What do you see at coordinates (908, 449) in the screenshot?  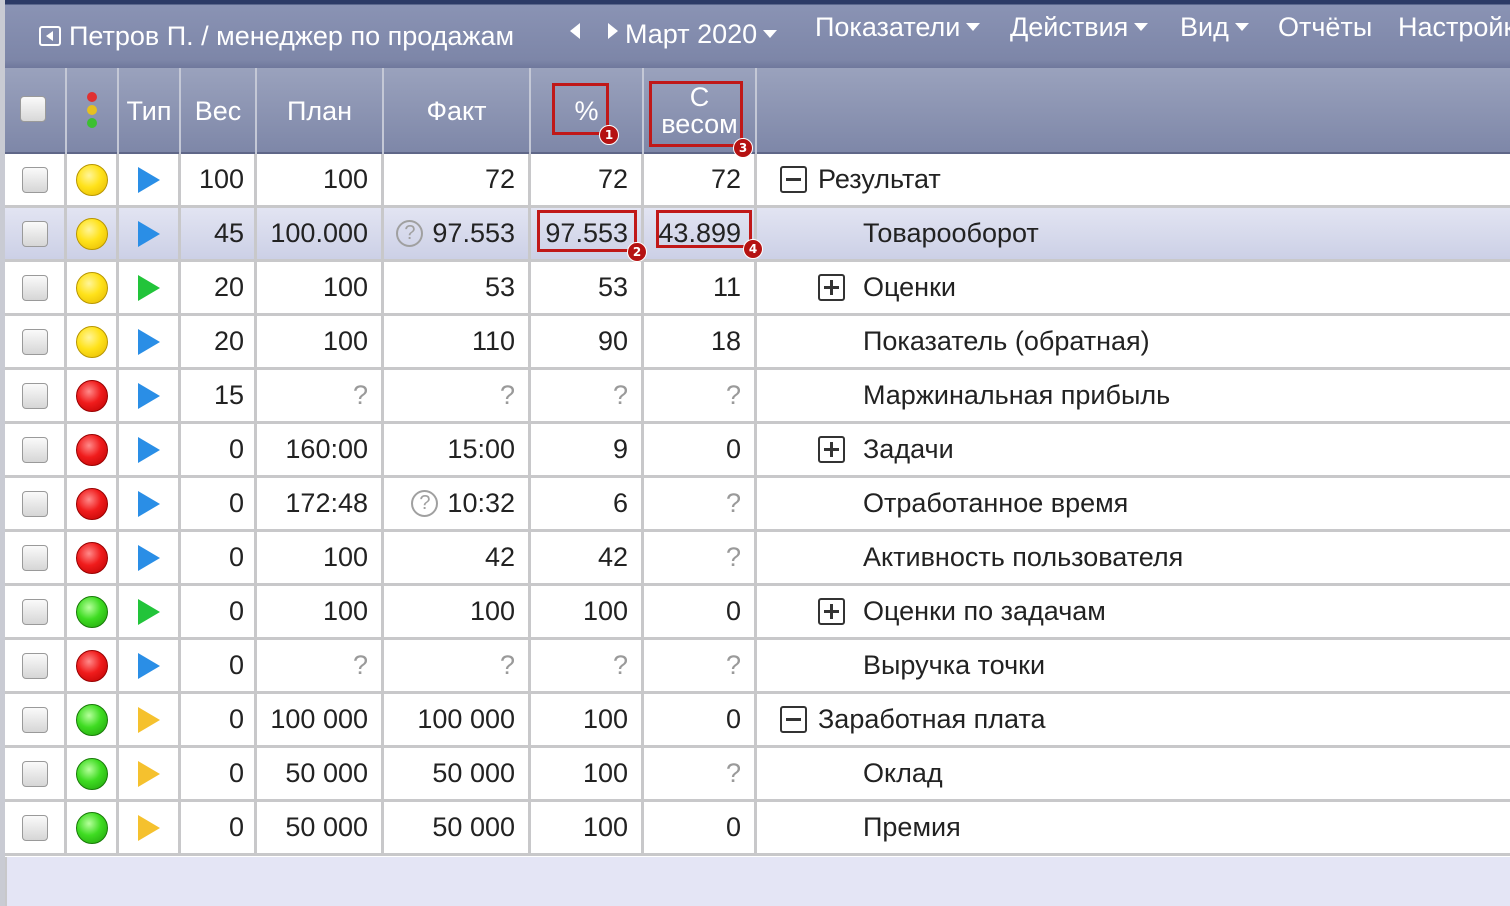 I see `indicator-name: Задачи` at bounding box center [908, 449].